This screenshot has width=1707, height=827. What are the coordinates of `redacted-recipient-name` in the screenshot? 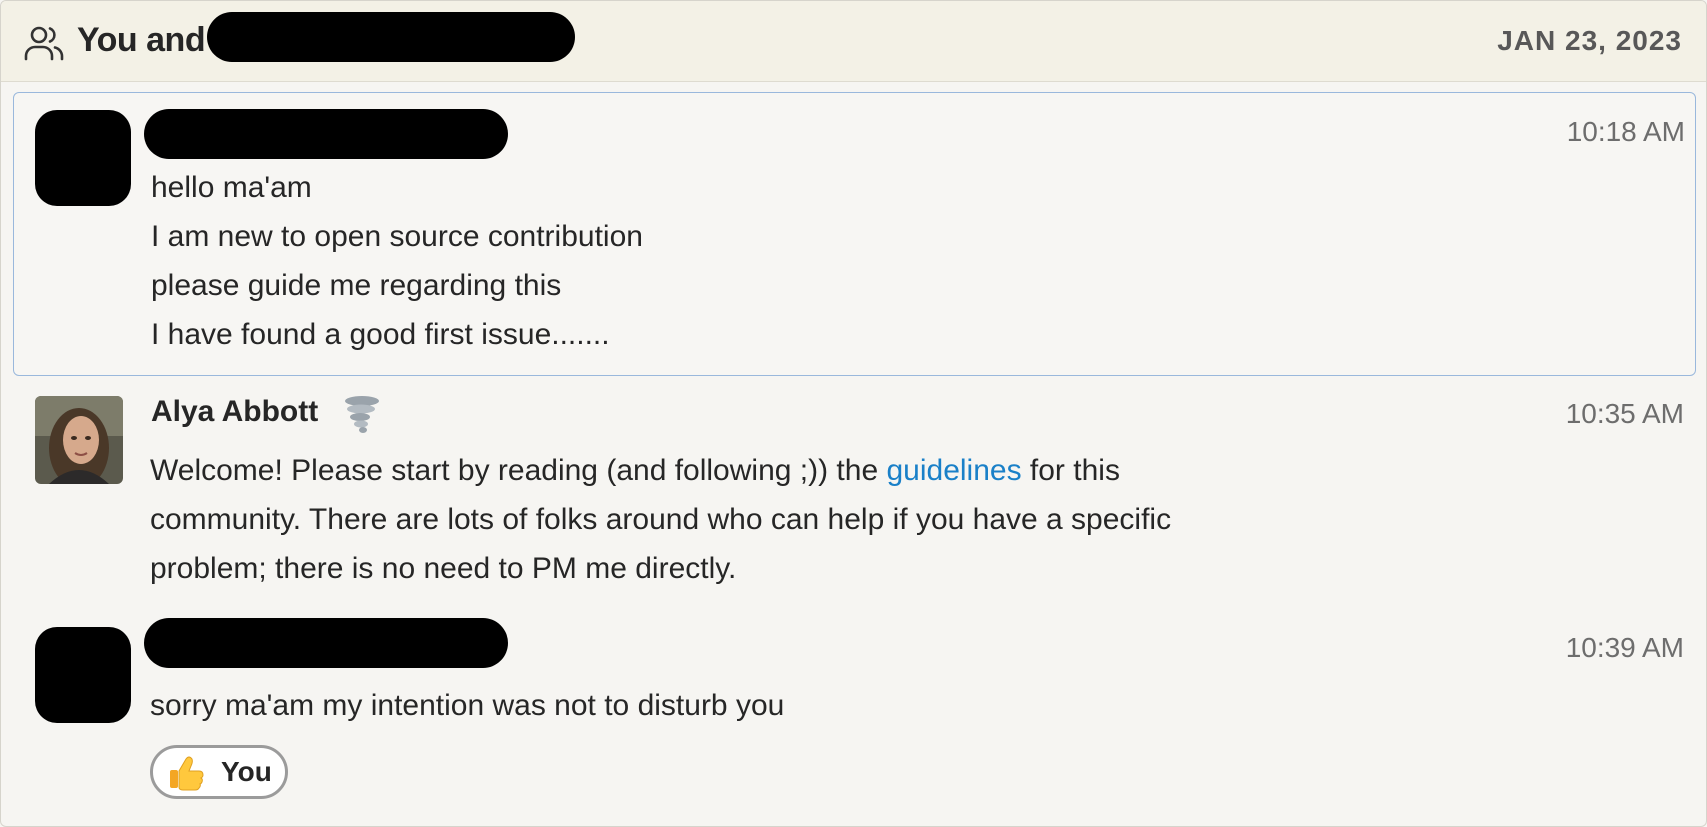 It's located at (391, 37).